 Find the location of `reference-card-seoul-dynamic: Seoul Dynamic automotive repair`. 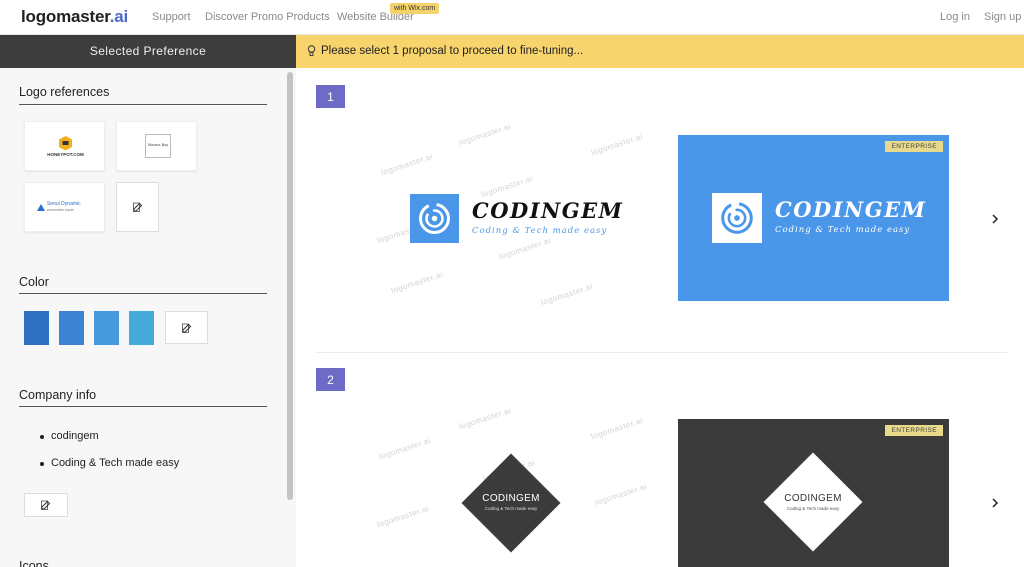

reference-card-seoul-dynamic: Seoul Dynamic automotive repair is located at coordinates (64, 207).